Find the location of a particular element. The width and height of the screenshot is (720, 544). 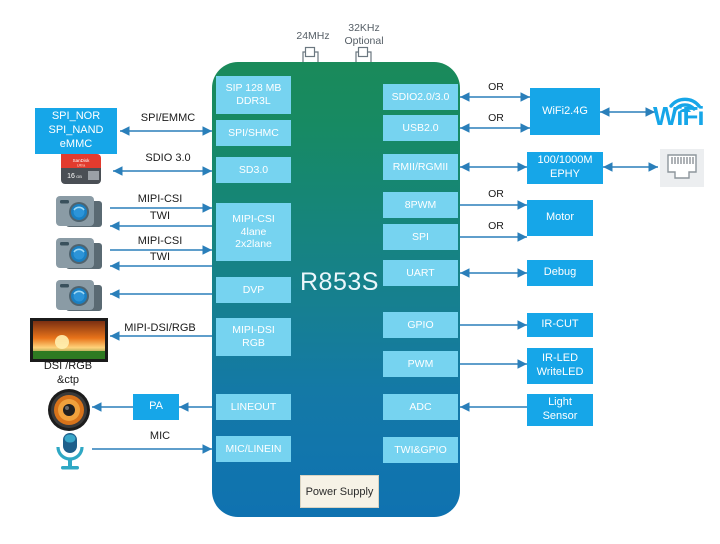

display-panel-icon is located at coordinates (69, 340).